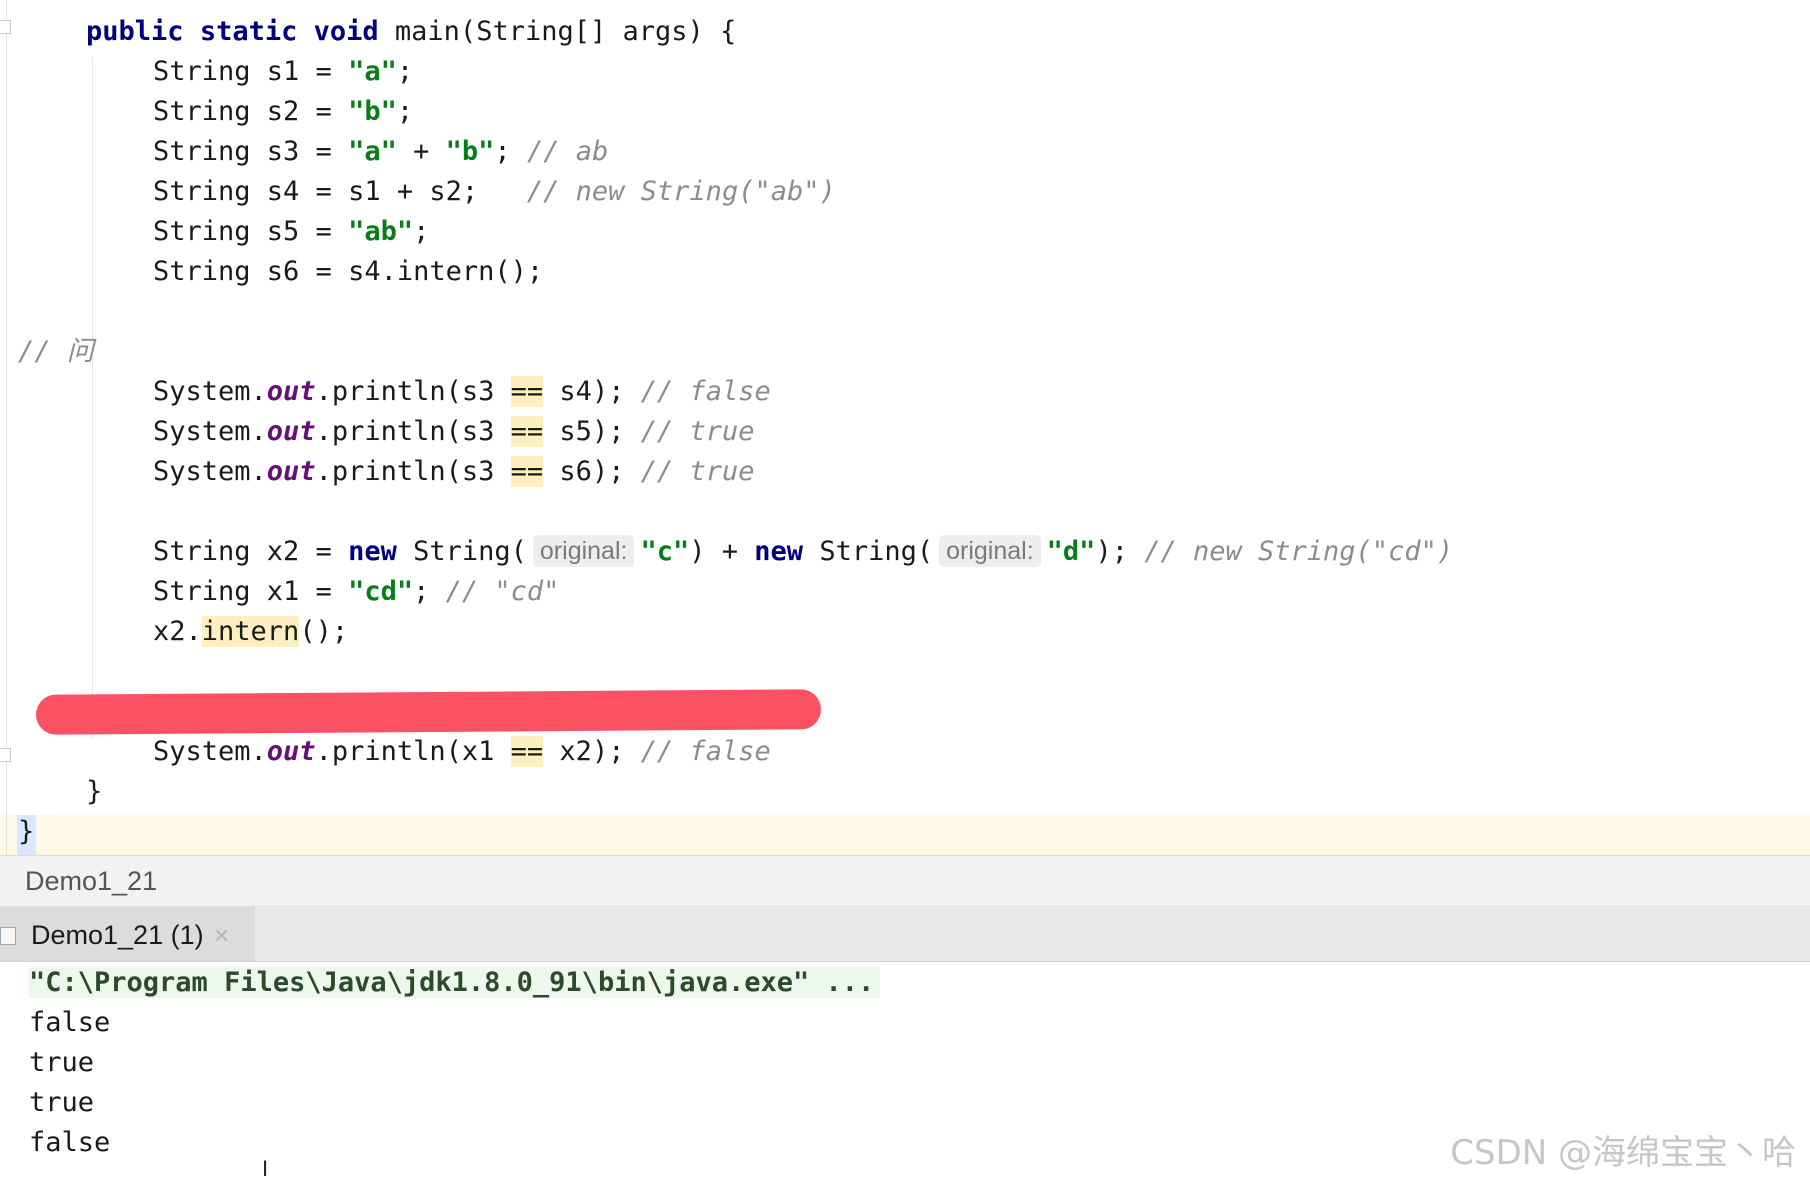 The width and height of the screenshot is (1810, 1182). Describe the element at coordinates (91, 881) in the screenshot. I see `run-window-title: Demo1_21` at that location.